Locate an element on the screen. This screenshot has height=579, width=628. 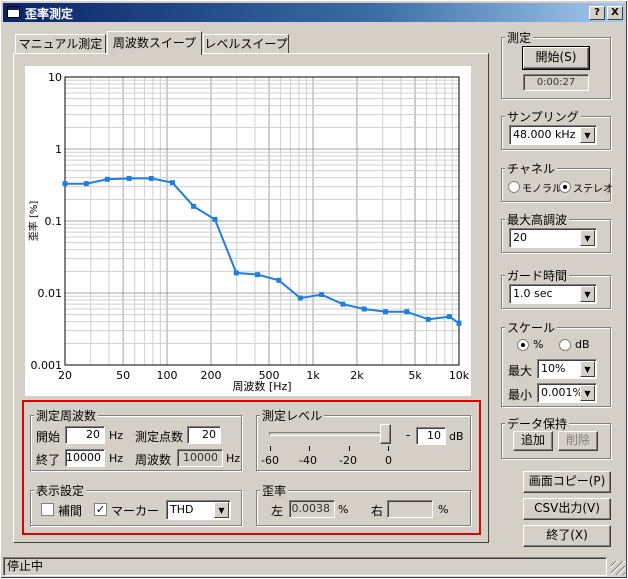
start-button: 開始(S) is located at coordinates (556, 58).